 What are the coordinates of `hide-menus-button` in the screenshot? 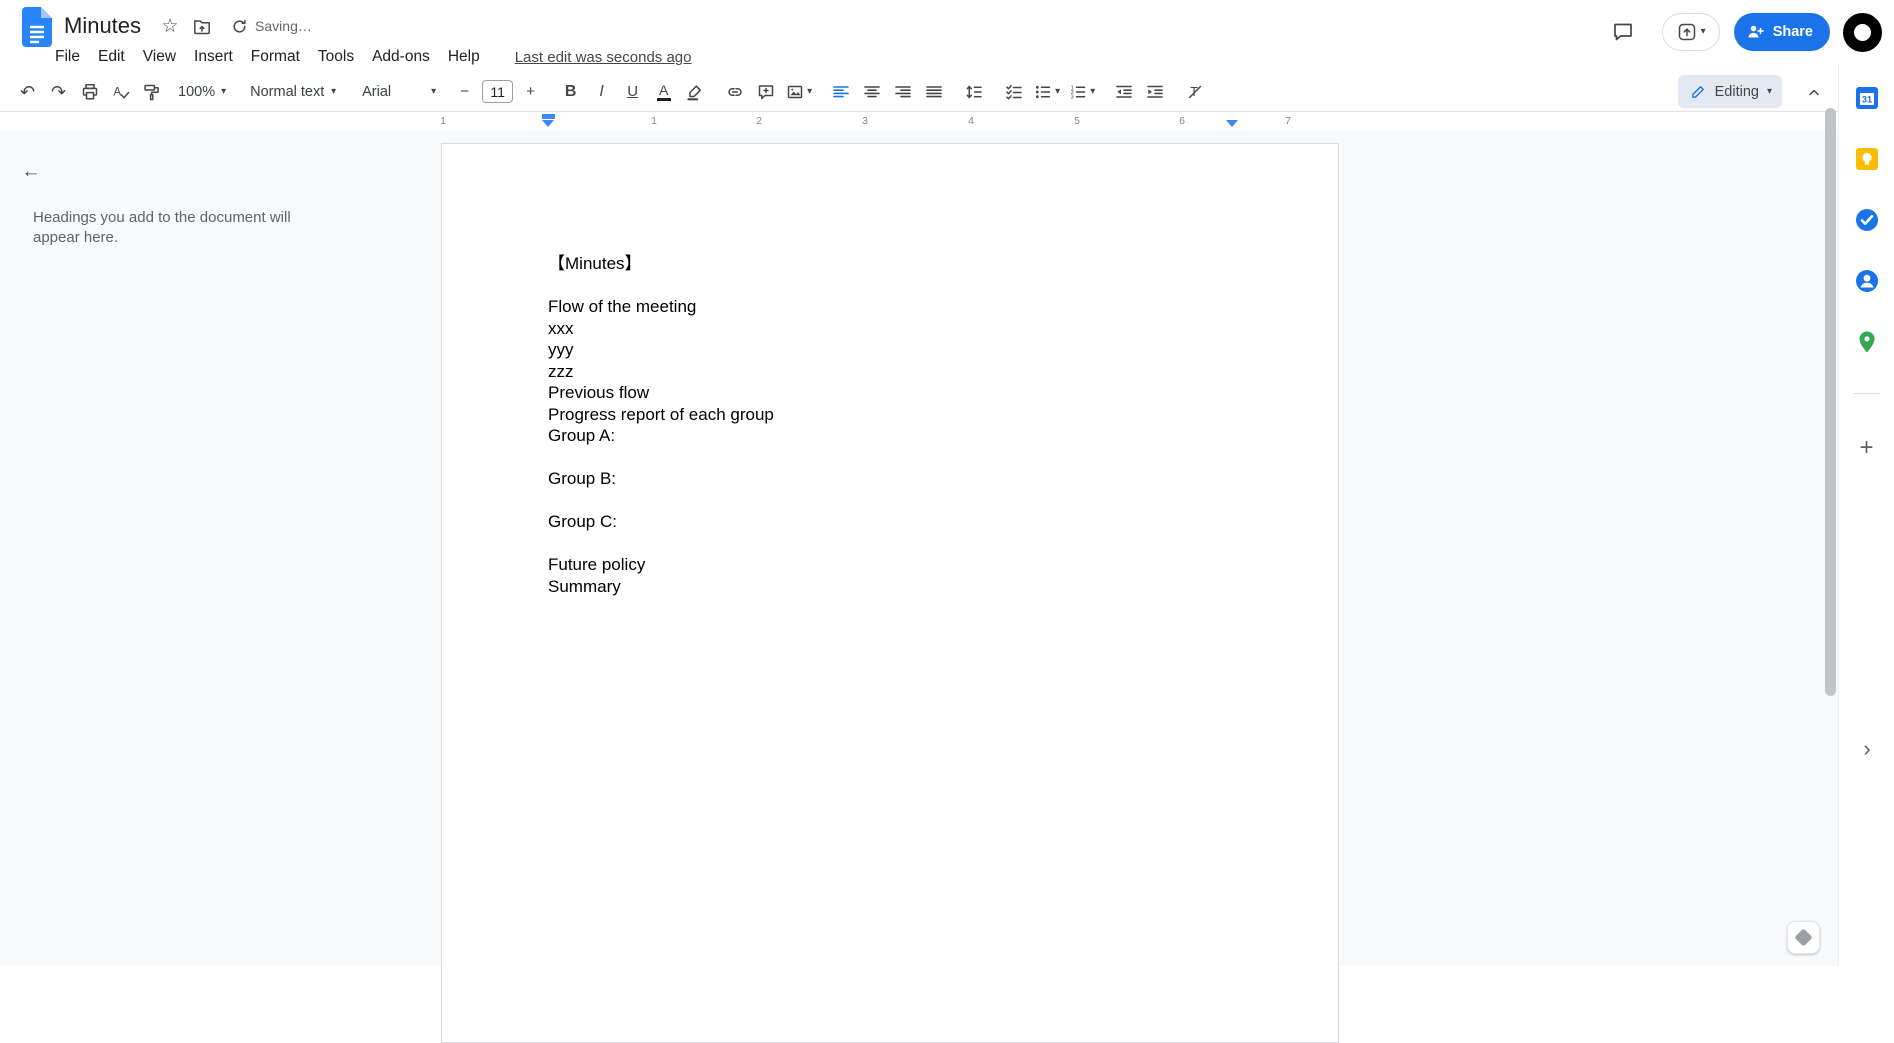 It's located at (1814, 92).